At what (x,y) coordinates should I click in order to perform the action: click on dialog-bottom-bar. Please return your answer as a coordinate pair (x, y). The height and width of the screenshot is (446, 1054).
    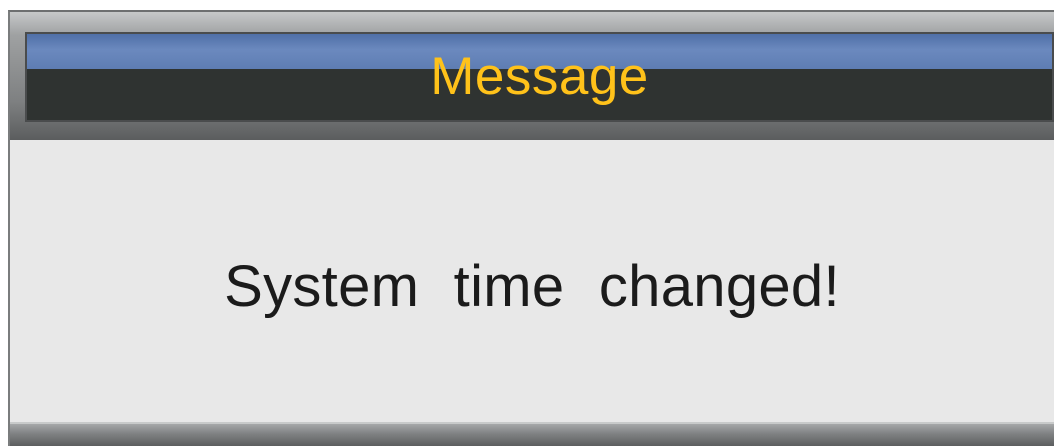
    Looking at the image, I should click on (532, 434).